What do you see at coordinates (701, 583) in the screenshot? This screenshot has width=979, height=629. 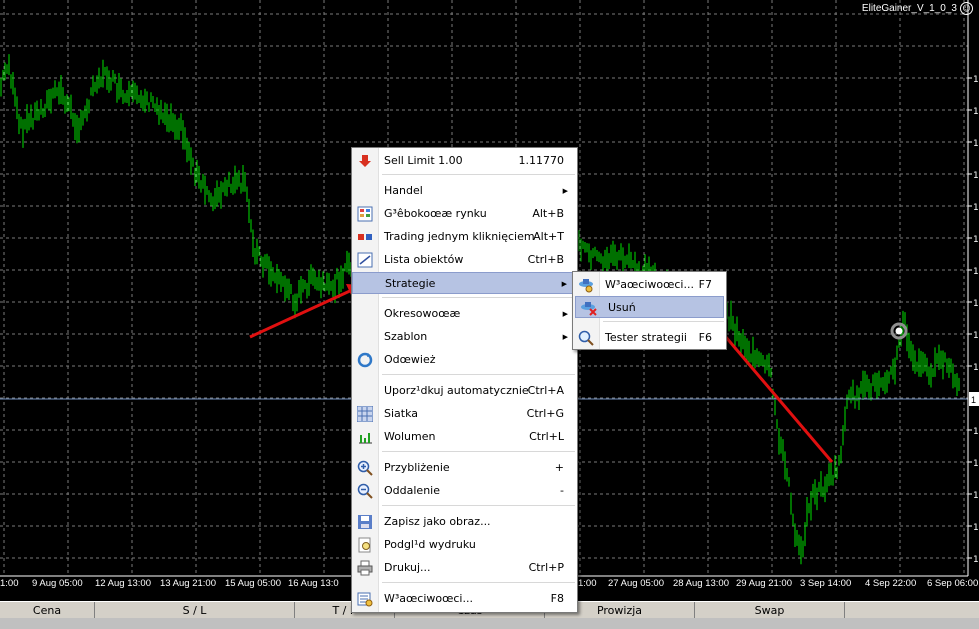 I see `time-tick-label: 28 Aug 13:00` at bounding box center [701, 583].